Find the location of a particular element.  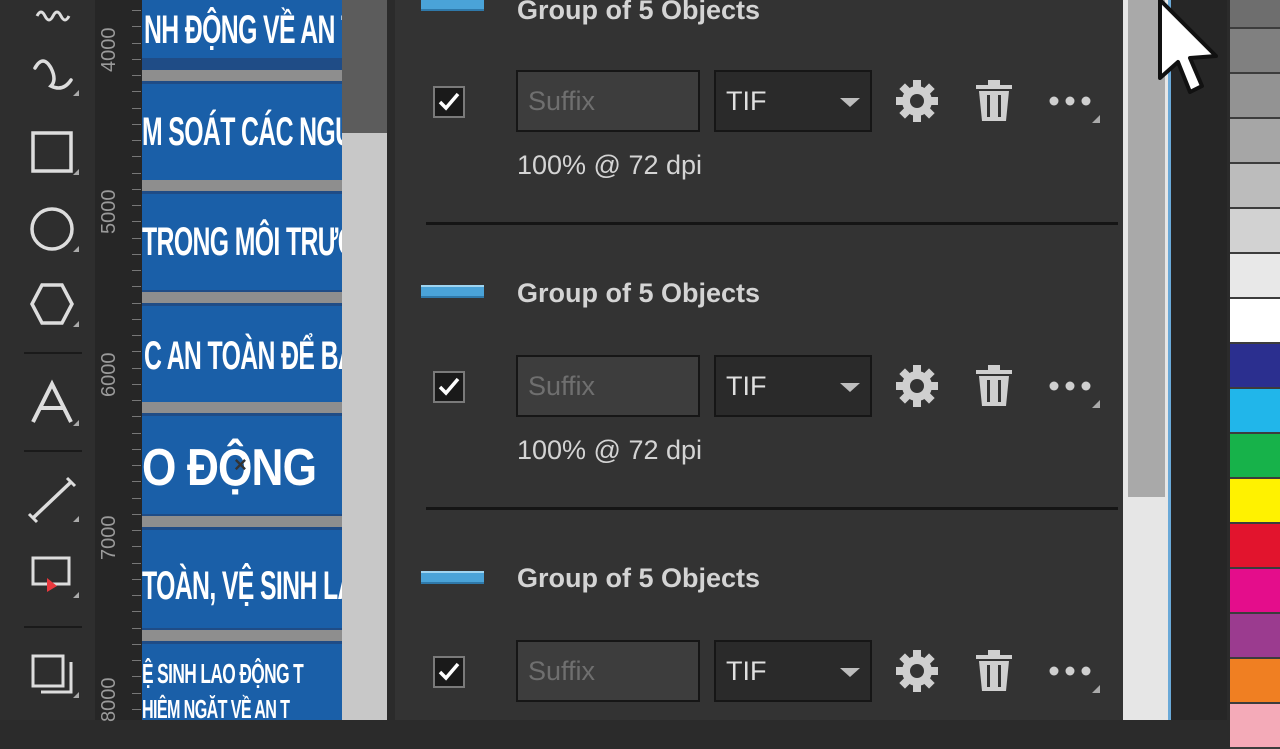

banner-text: HIỆM NGẶT VỀ AN T is located at coordinates (216, 707).